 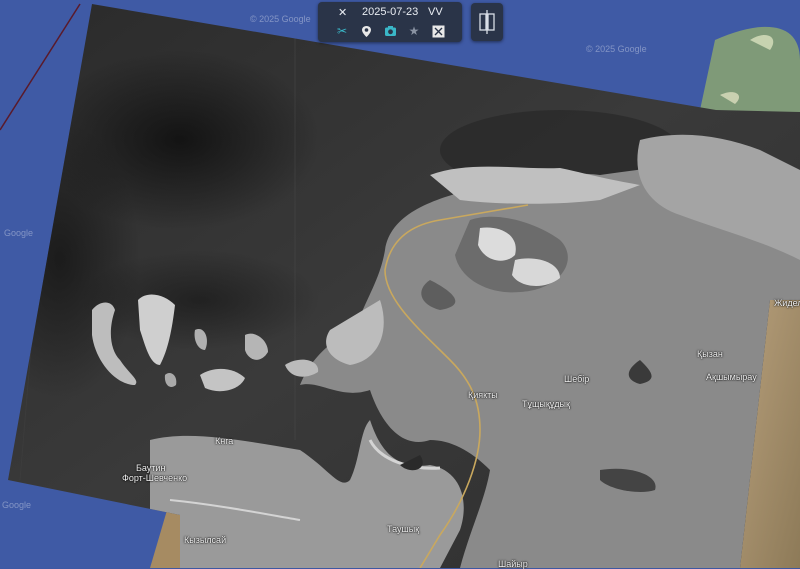 I want to click on place-label: Қиякты, so click(x=483, y=395).